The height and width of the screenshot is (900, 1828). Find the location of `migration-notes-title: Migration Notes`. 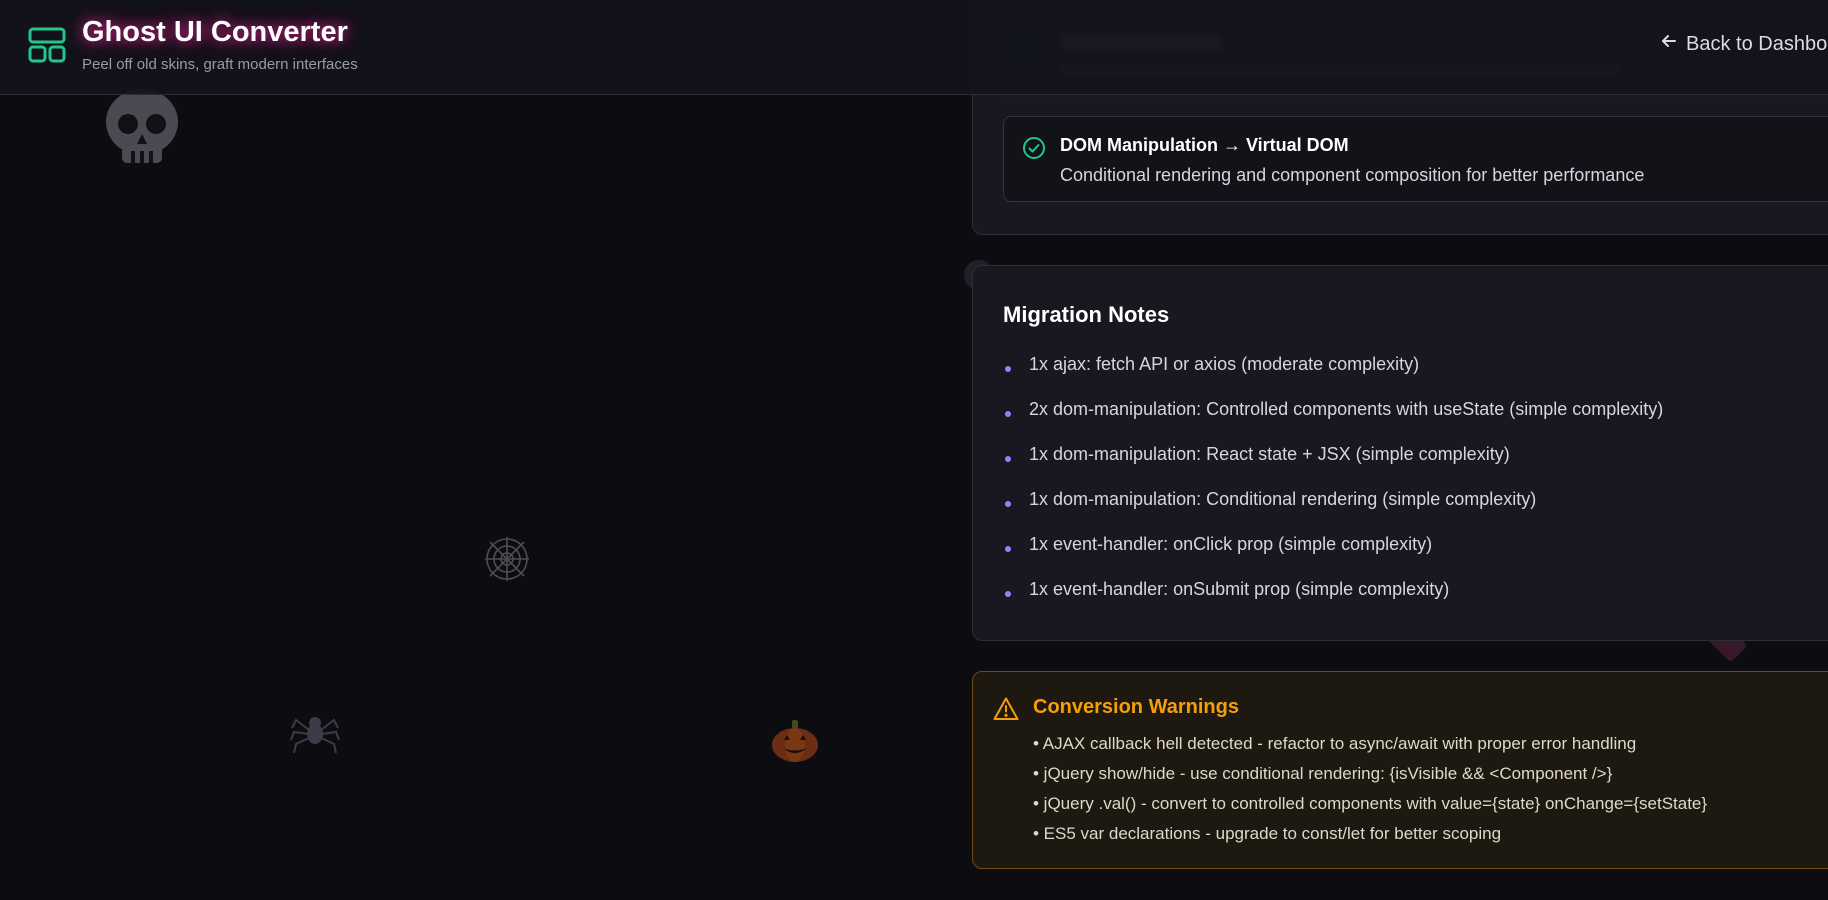

migration-notes-title: Migration Notes is located at coordinates (1086, 314).